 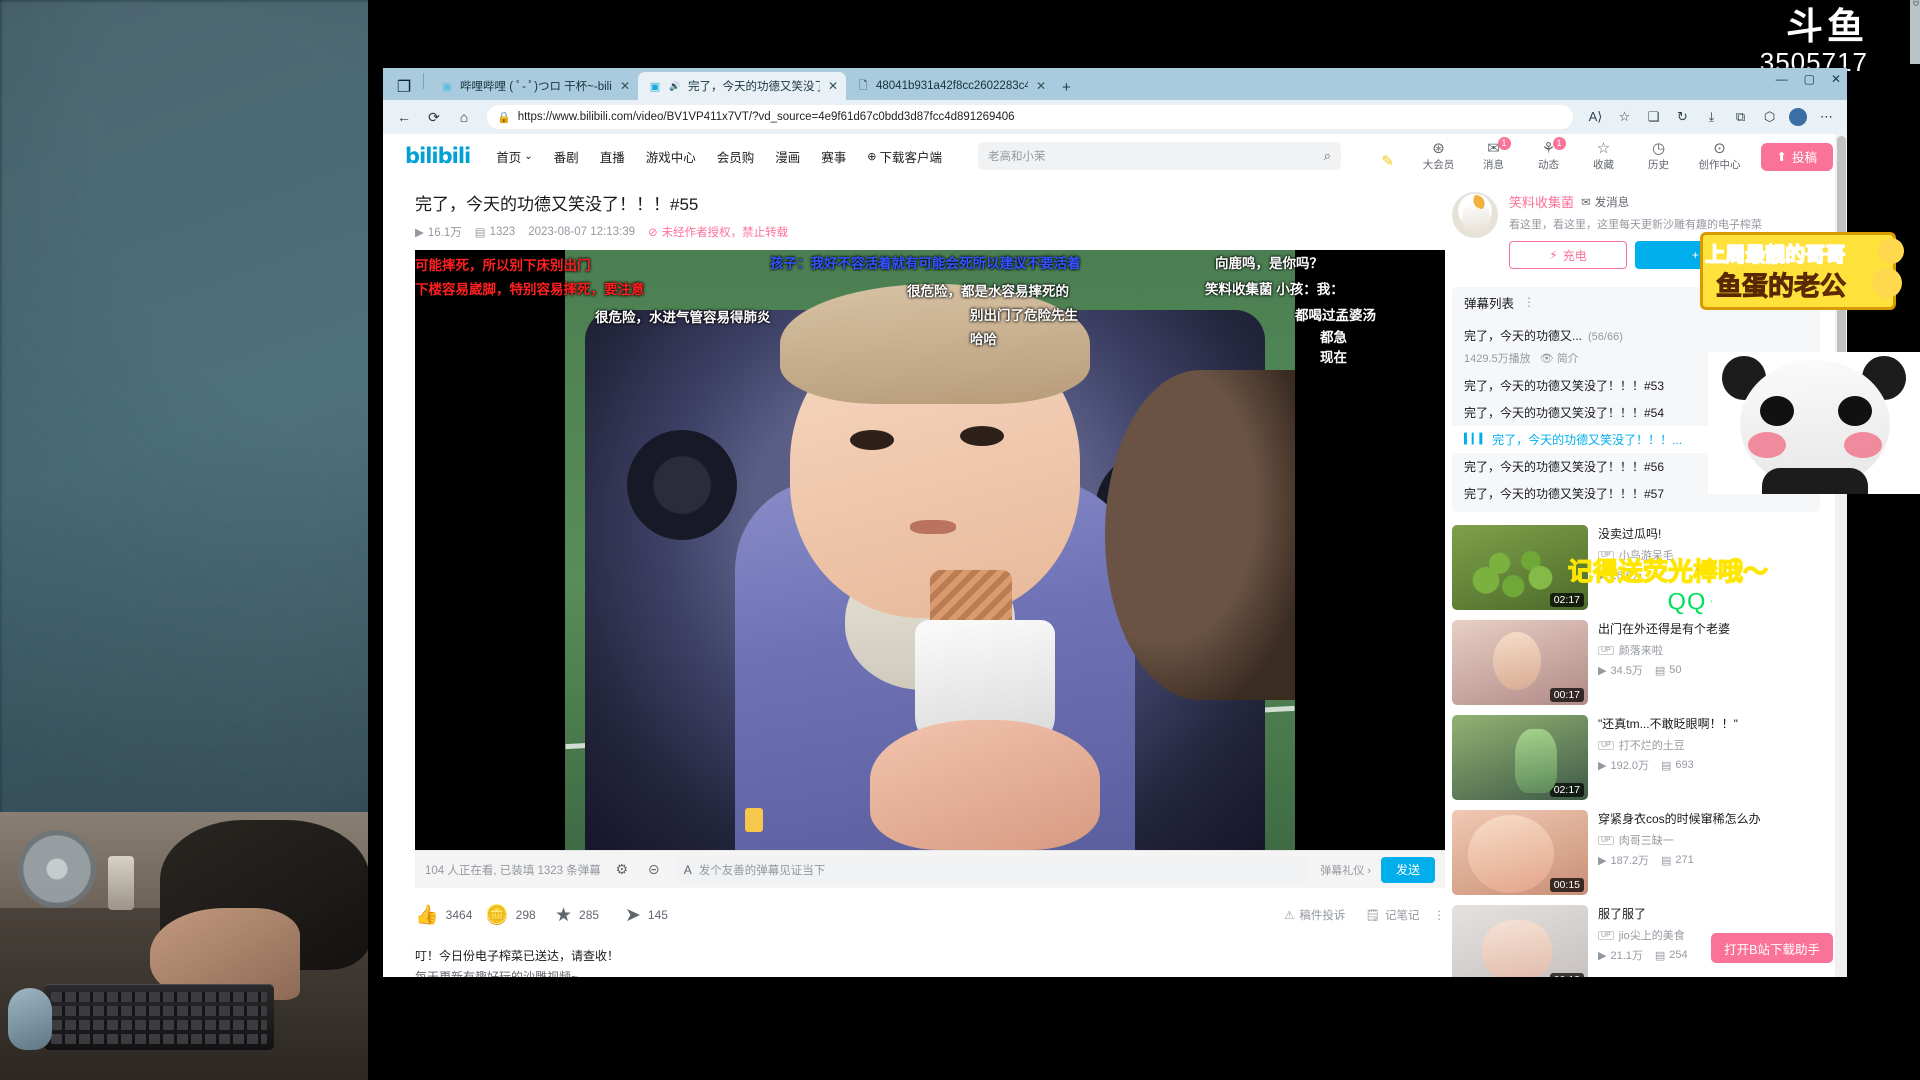 What do you see at coordinates (675, 86) in the screenshot?
I see `tab-audio-icon: 🔊` at bounding box center [675, 86].